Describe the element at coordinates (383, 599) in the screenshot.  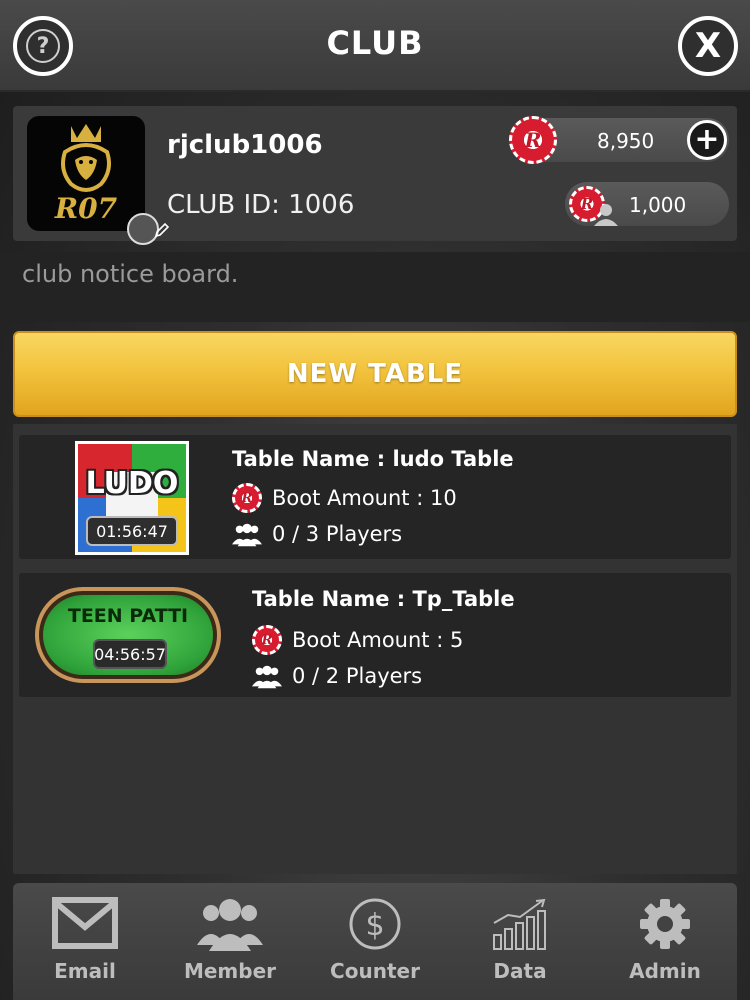
I see `table-name: Table Name : Tp_Table` at that location.